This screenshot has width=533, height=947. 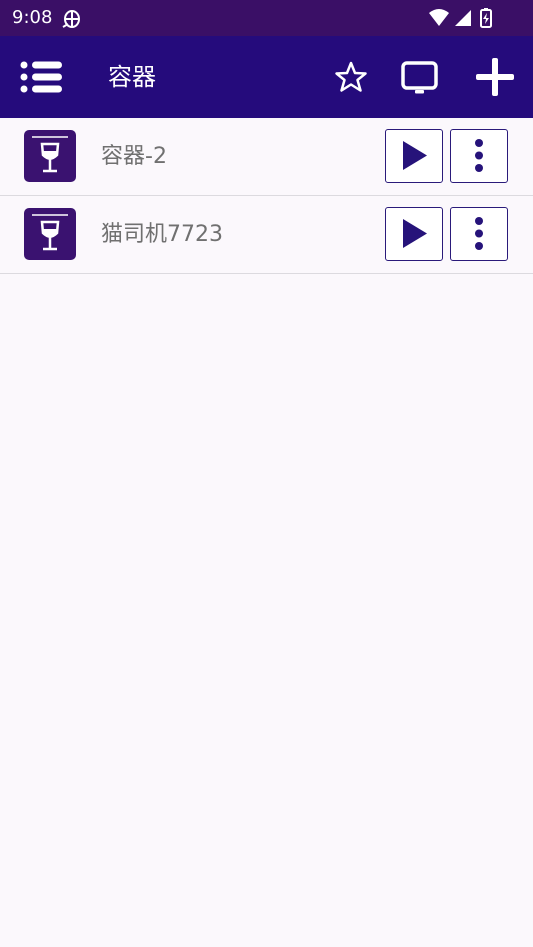 What do you see at coordinates (71, 19) in the screenshot?
I see `bug-icon` at bounding box center [71, 19].